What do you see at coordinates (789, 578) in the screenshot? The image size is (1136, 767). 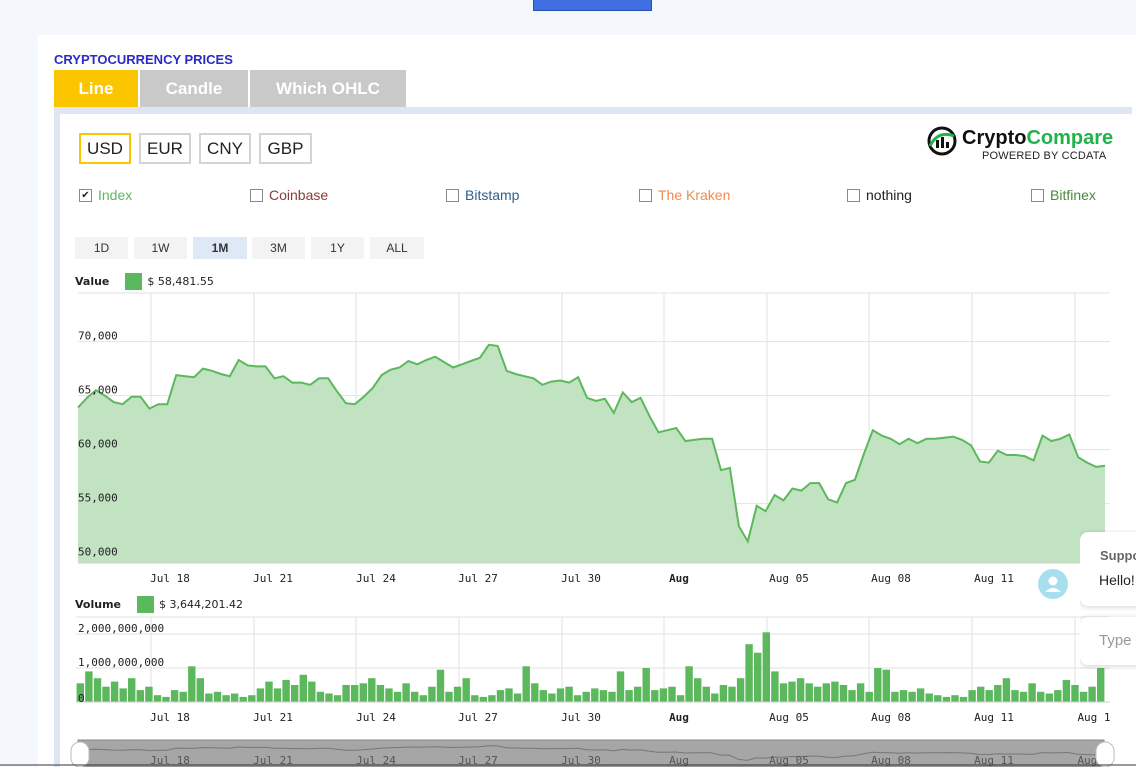 I see `value-x-tick: Aug 05` at bounding box center [789, 578].